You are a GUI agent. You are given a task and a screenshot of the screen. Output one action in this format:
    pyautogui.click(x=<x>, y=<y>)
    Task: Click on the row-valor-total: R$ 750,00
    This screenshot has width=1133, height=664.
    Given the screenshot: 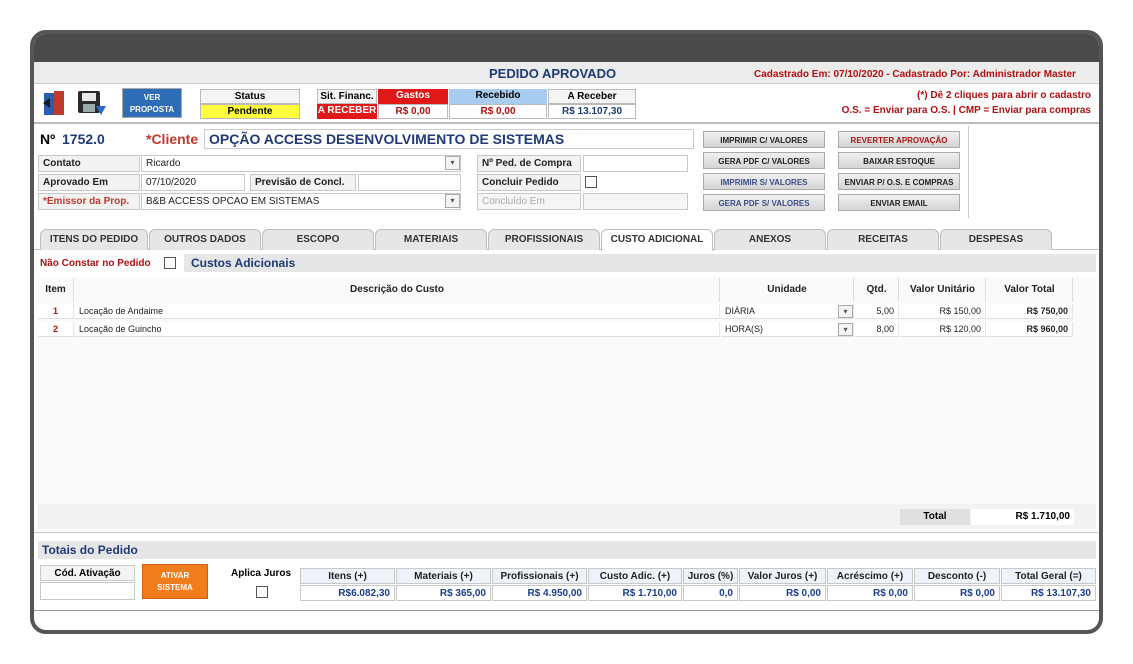 What is the action you would take?
    pyautogui.click(x=1030, y=311)
    